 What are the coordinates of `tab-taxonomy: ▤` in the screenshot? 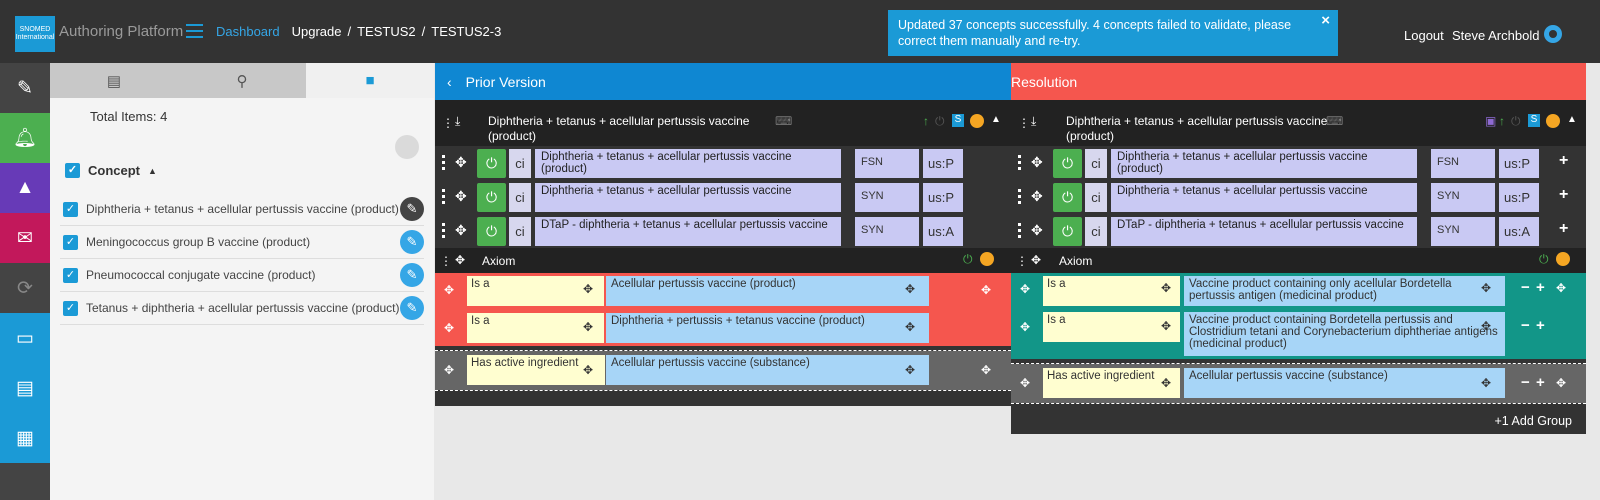 It's located at (114, 80).